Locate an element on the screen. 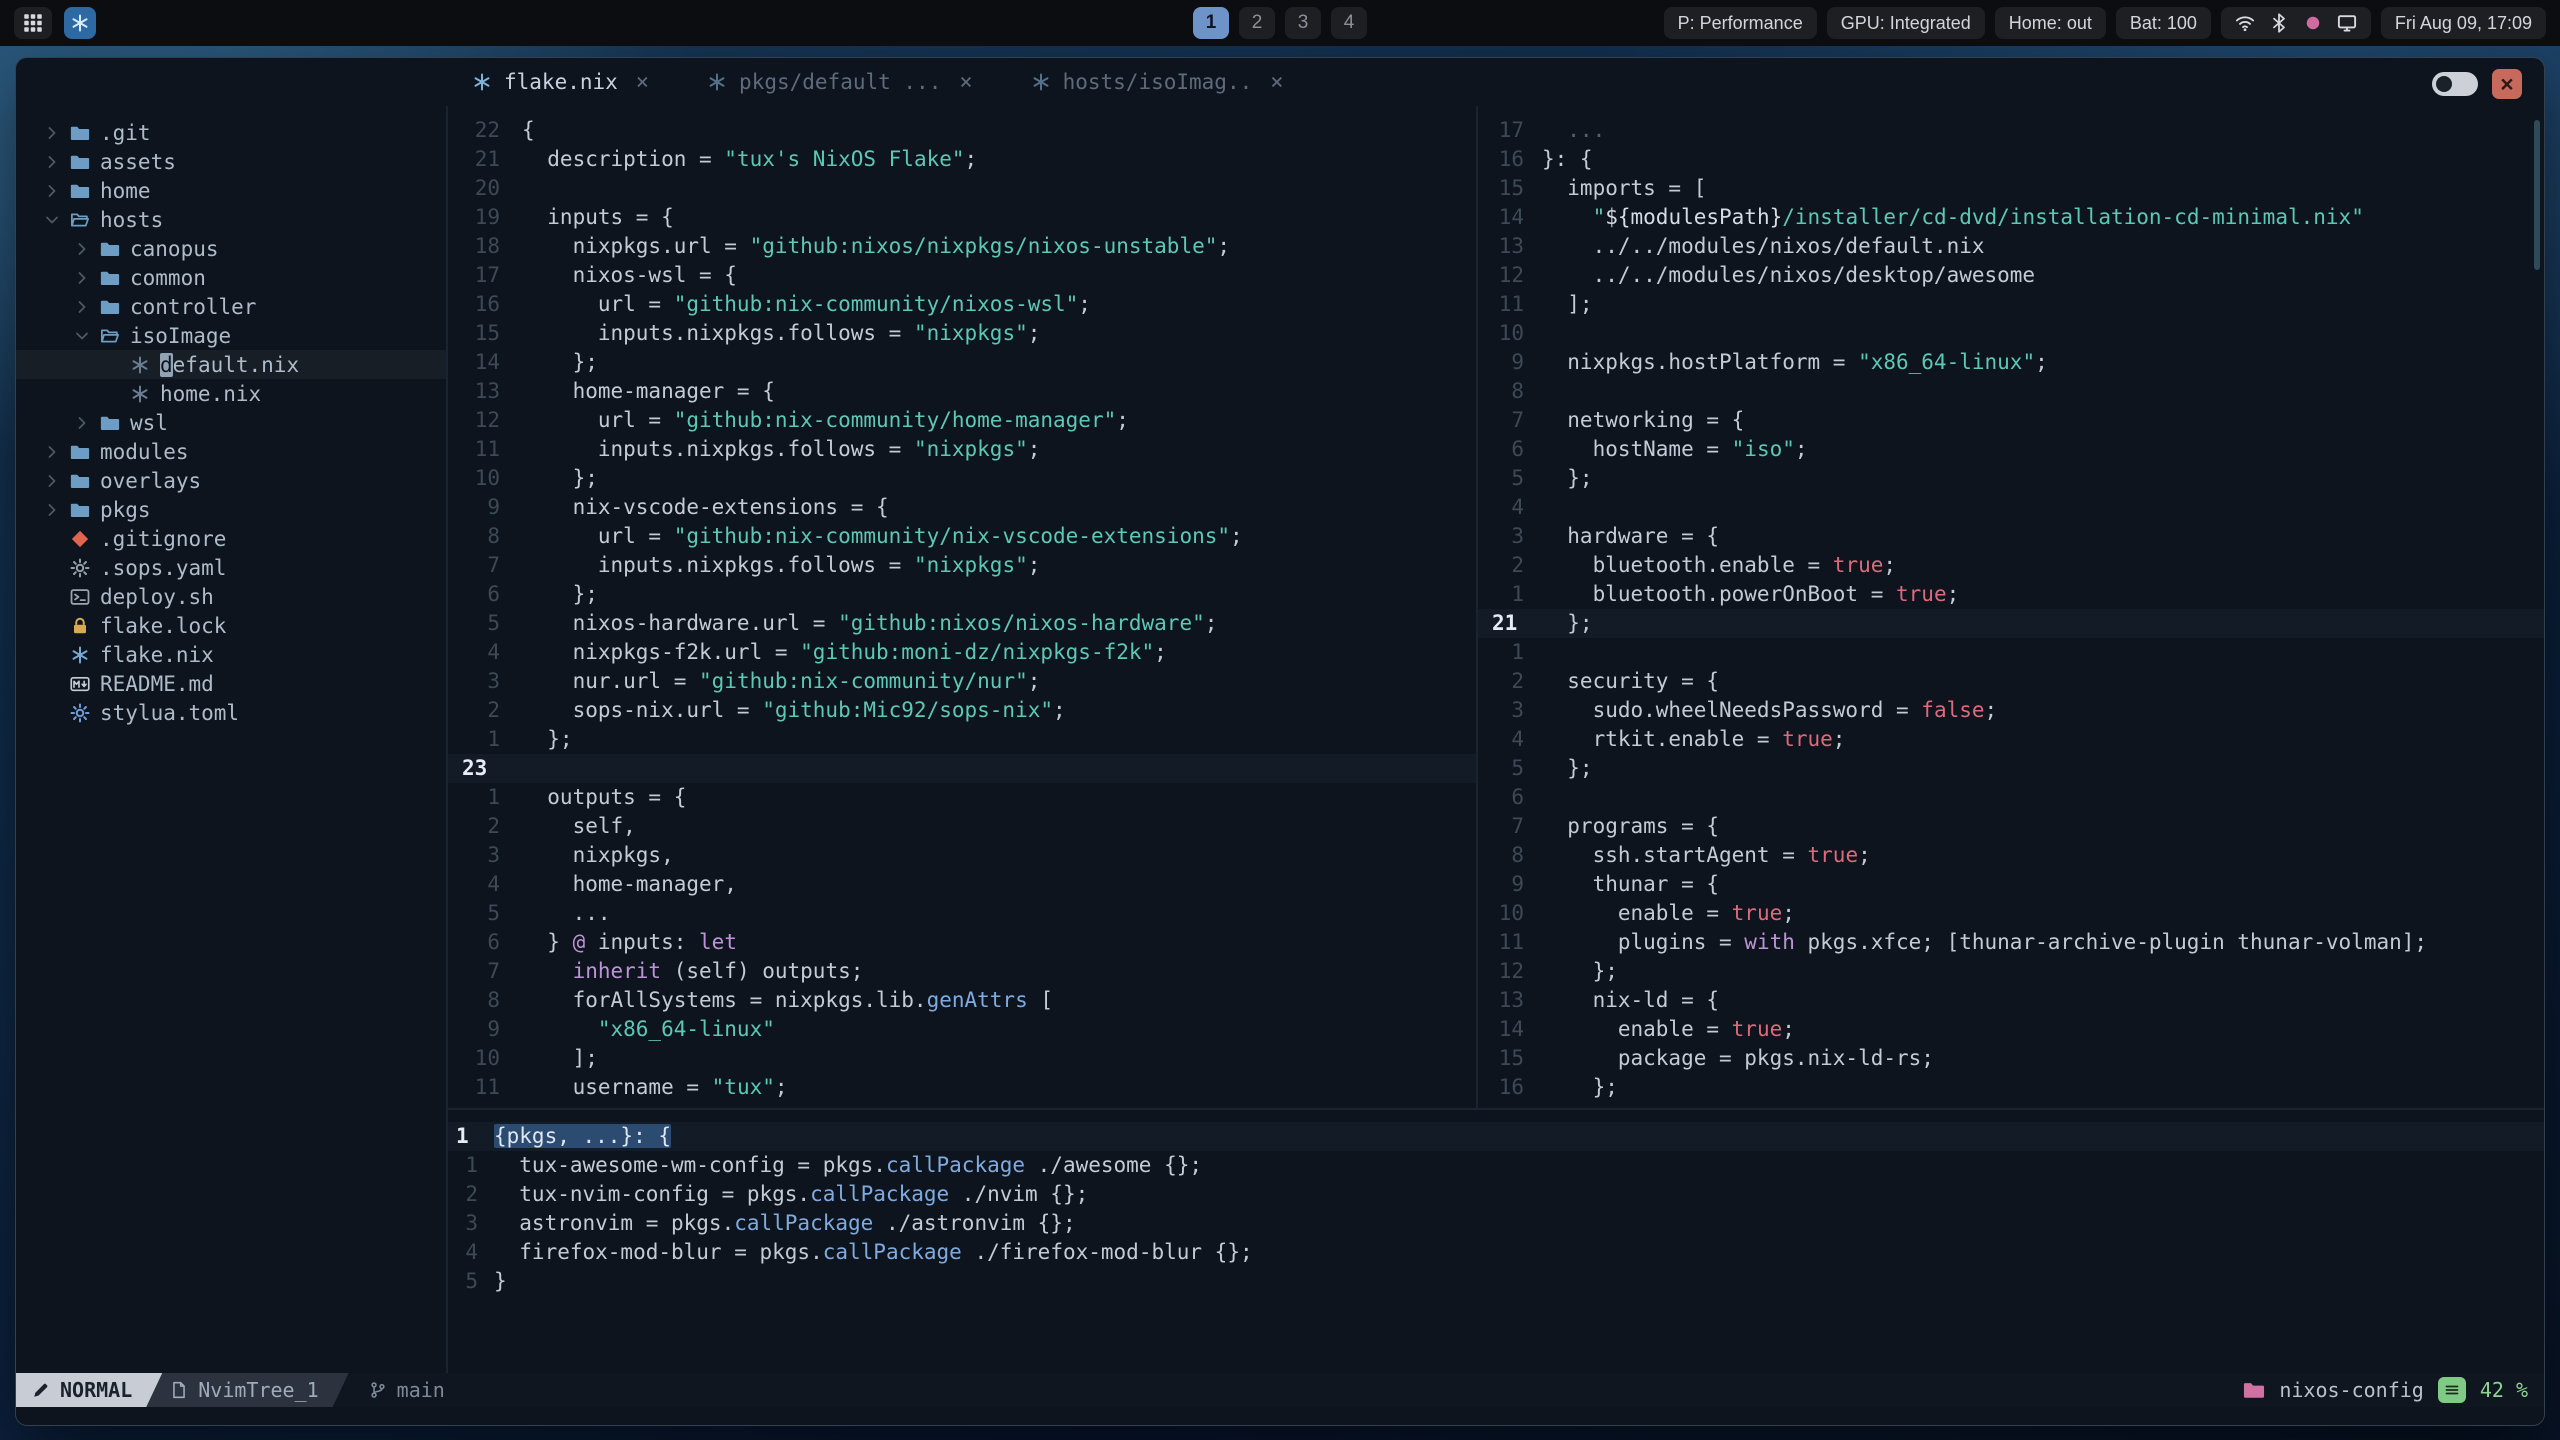 Image resolution: width=2560 pixels, height=1440 pixels. tree-item-label: flake.lock is located at coordinates (163, 625).